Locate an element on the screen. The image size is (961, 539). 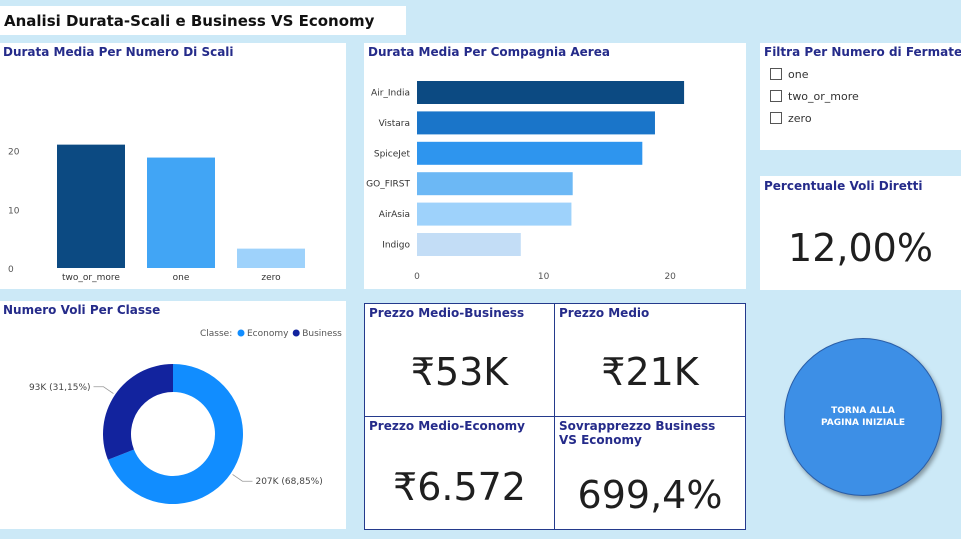
y-tick-label: Air_India is located at coordinates (390, 94).